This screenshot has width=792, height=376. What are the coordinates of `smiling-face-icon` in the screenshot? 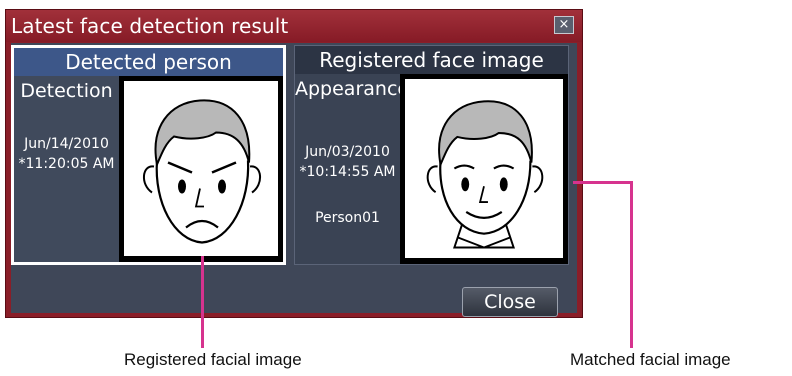 It's located at (485, 174).